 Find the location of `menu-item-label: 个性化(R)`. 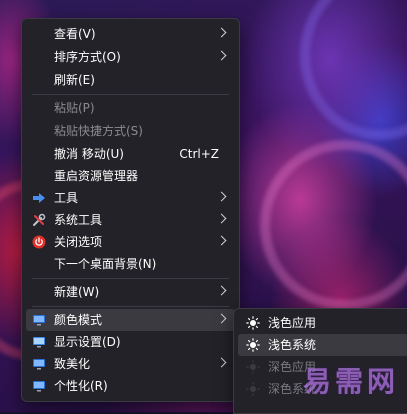

menu-item-label: 个性化(R) is located at coordinates (81, 386).